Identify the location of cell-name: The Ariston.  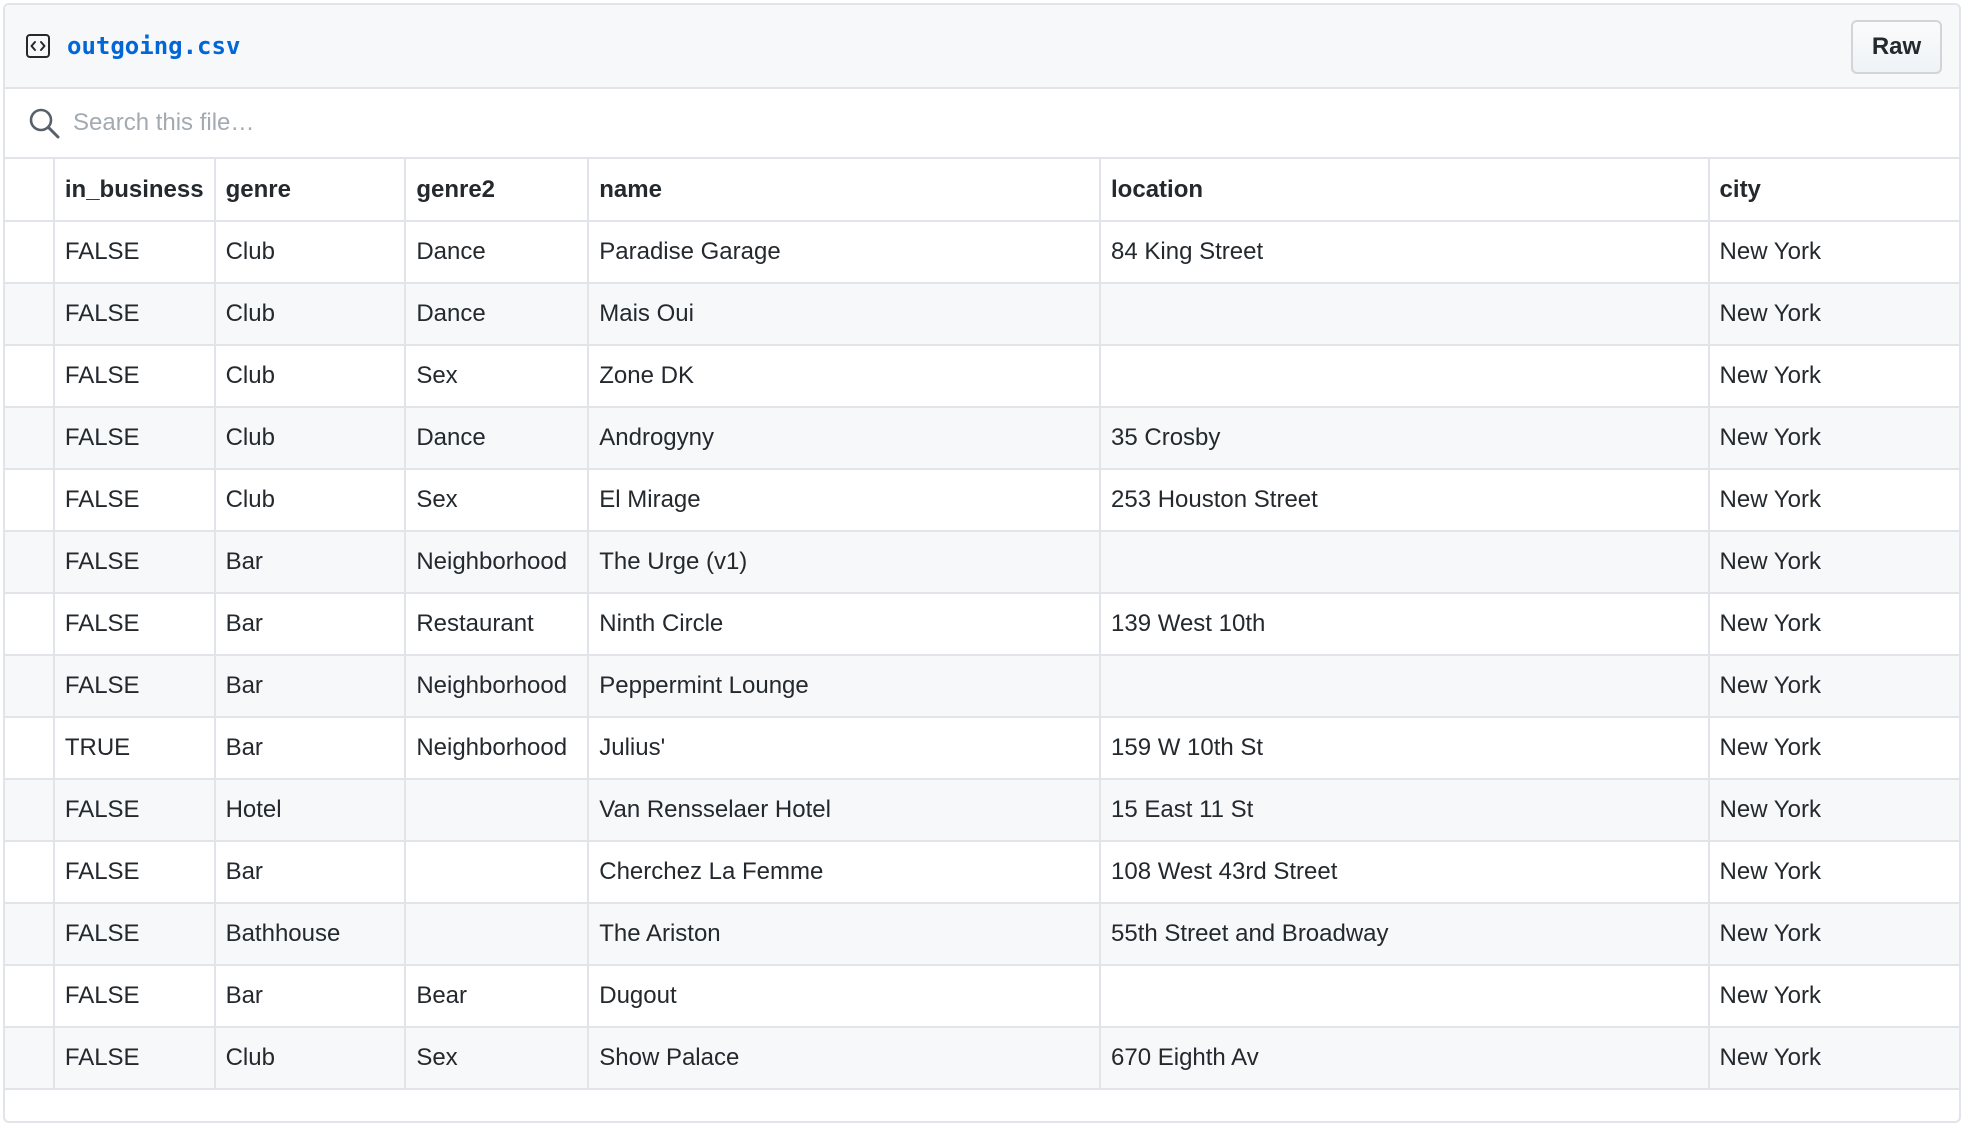
(845, 934).